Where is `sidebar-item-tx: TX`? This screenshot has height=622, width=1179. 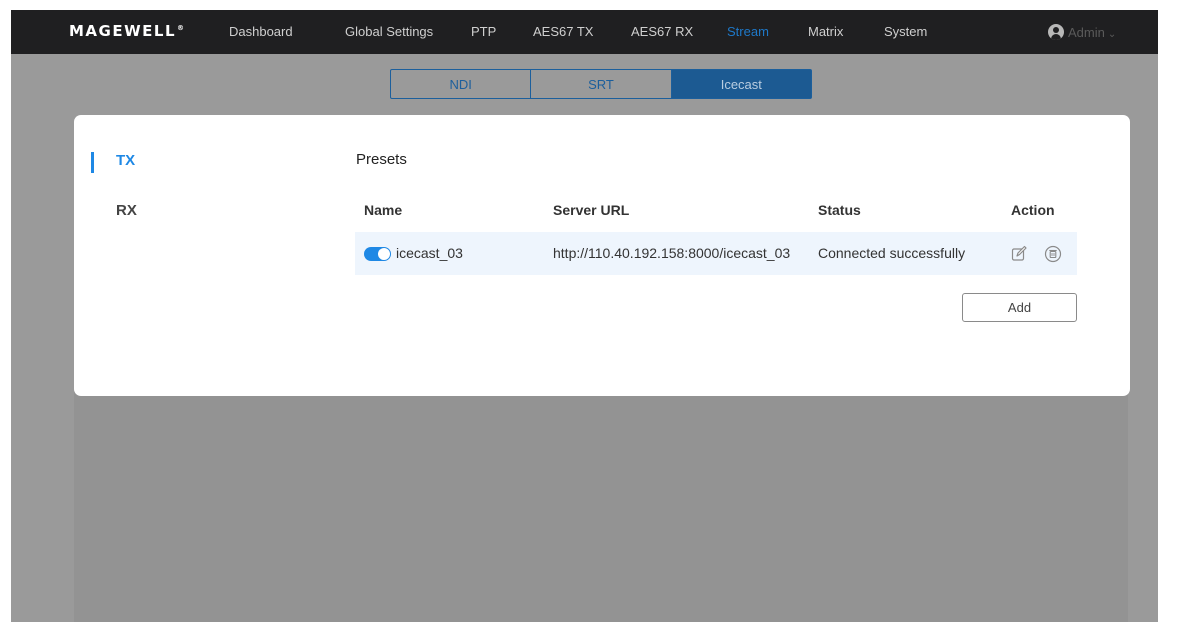 sidebar-item-tx: TX is located at coordinates (125, 160).